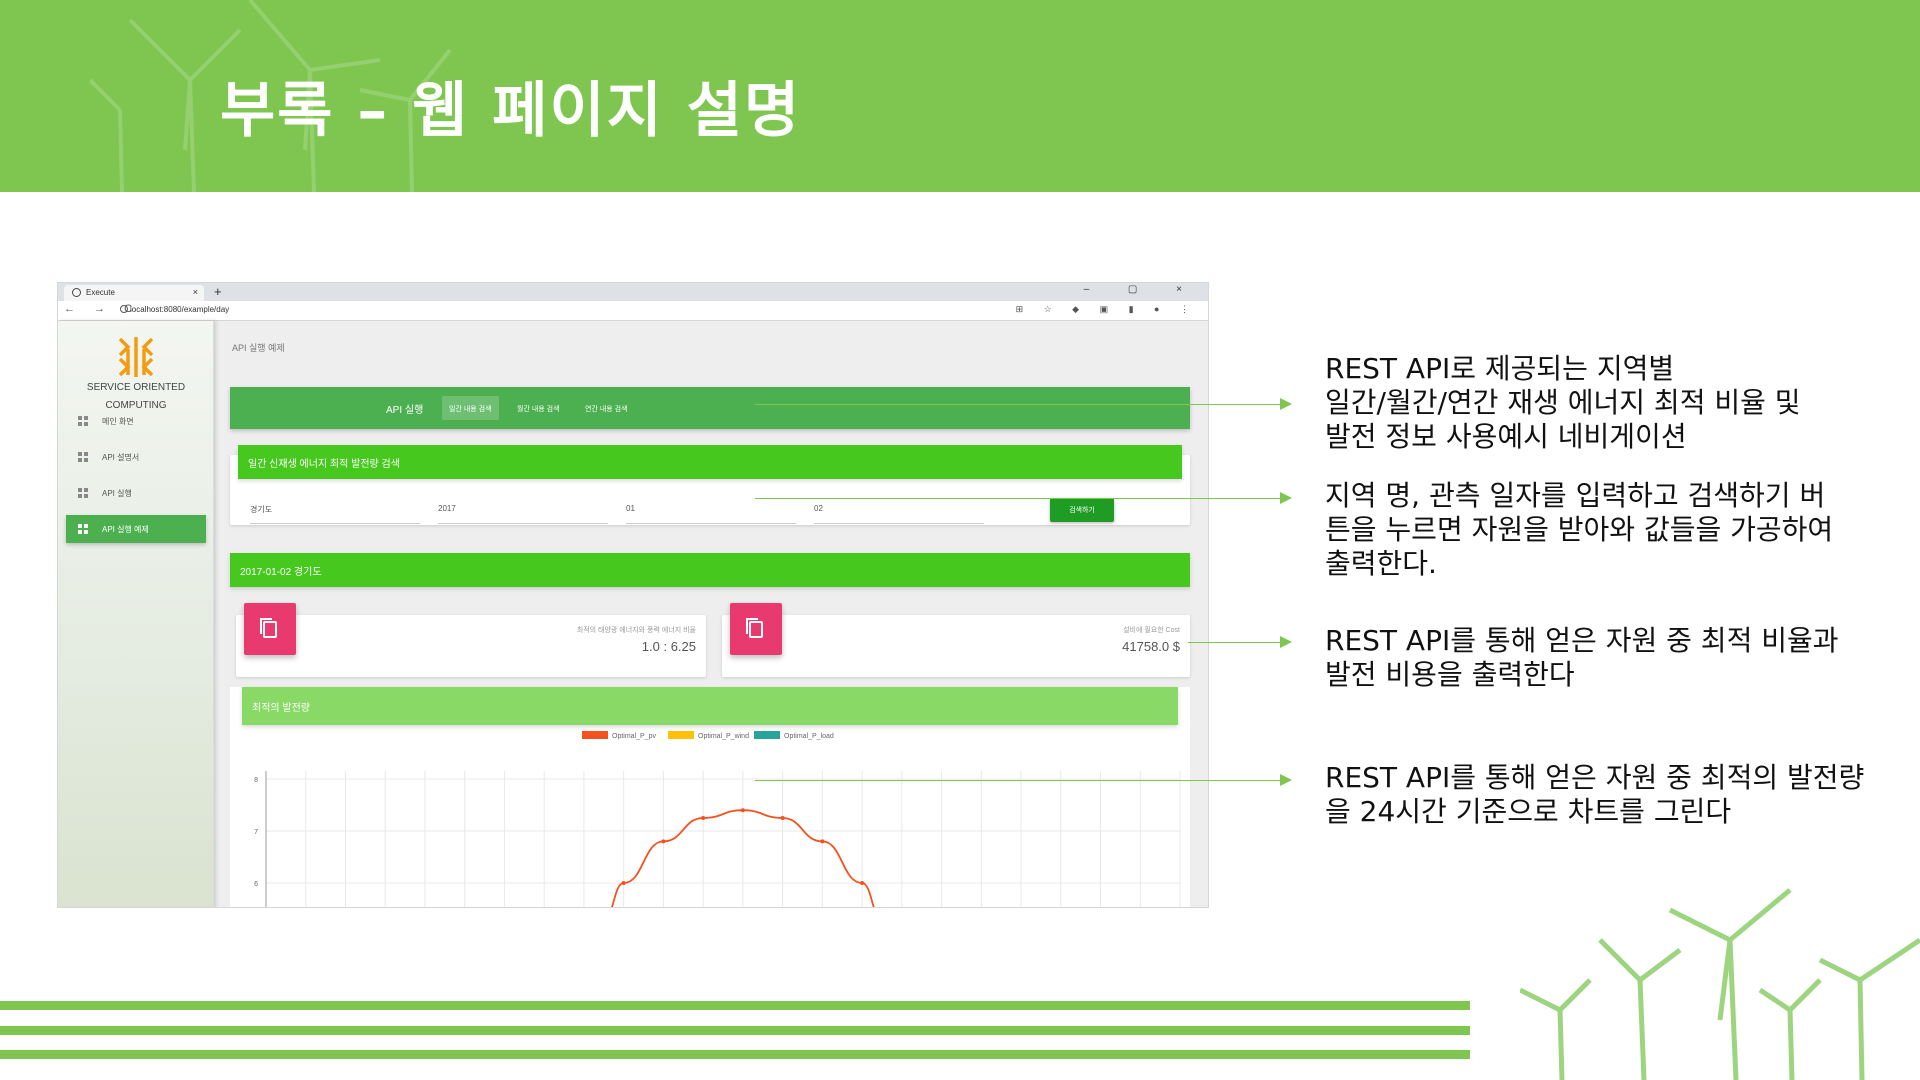  What do you see at coordinates (511, 111) in the screenshot?
I see `slide-title: 부록 – 웹 페이지 설명` at bounding box center [511, 111].